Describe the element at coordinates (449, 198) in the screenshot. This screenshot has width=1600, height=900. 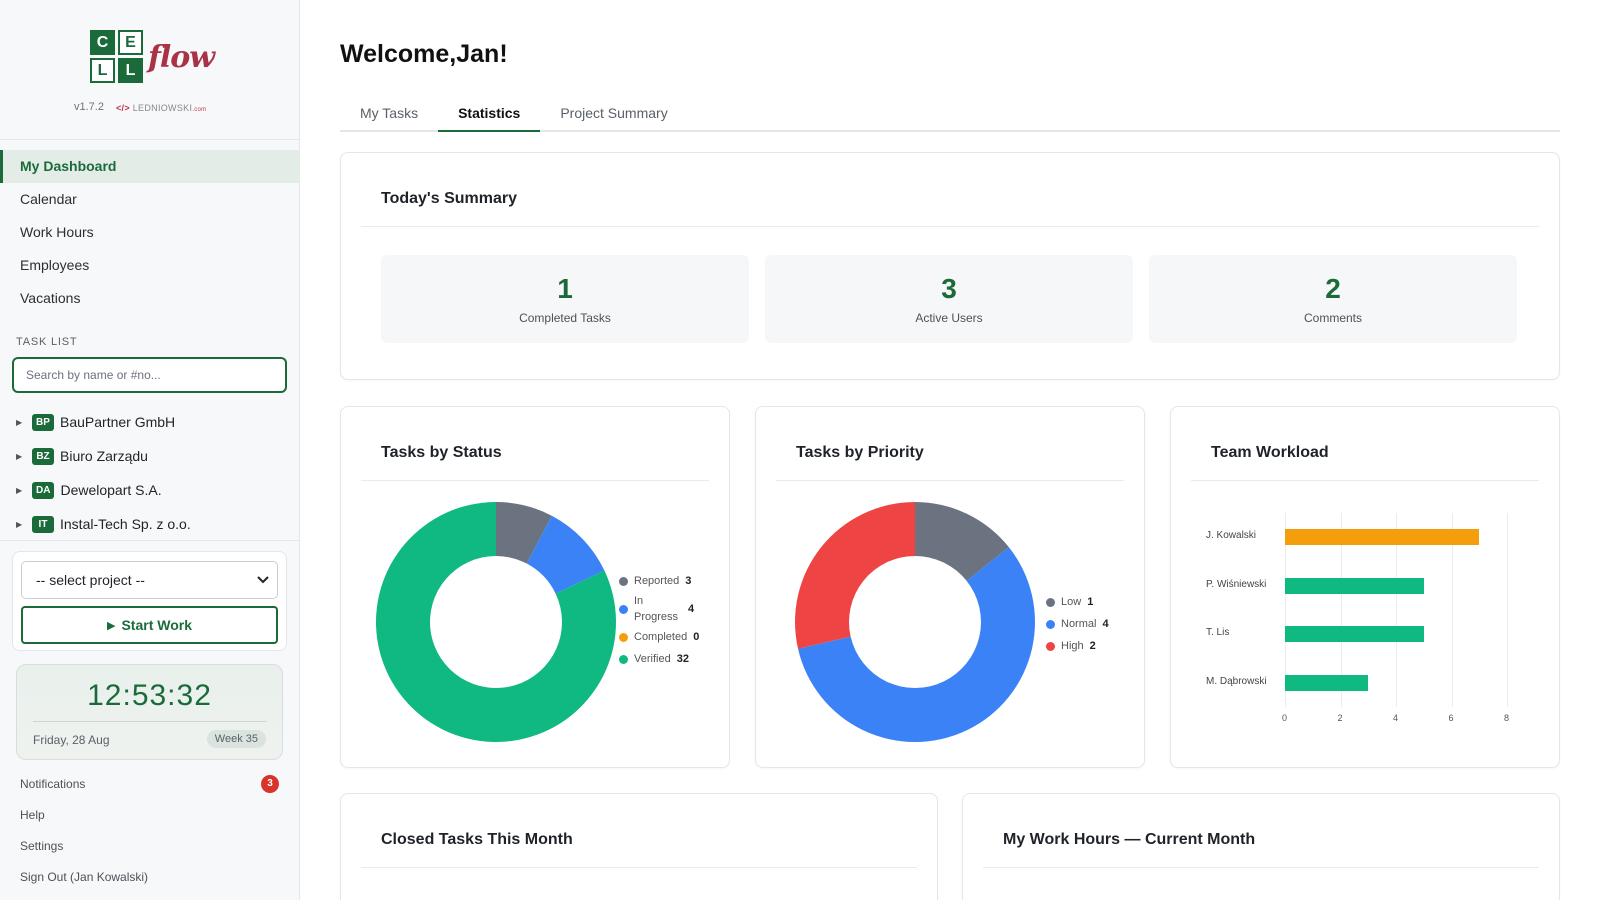
I see `summary-title: Today's Summary` at that location.